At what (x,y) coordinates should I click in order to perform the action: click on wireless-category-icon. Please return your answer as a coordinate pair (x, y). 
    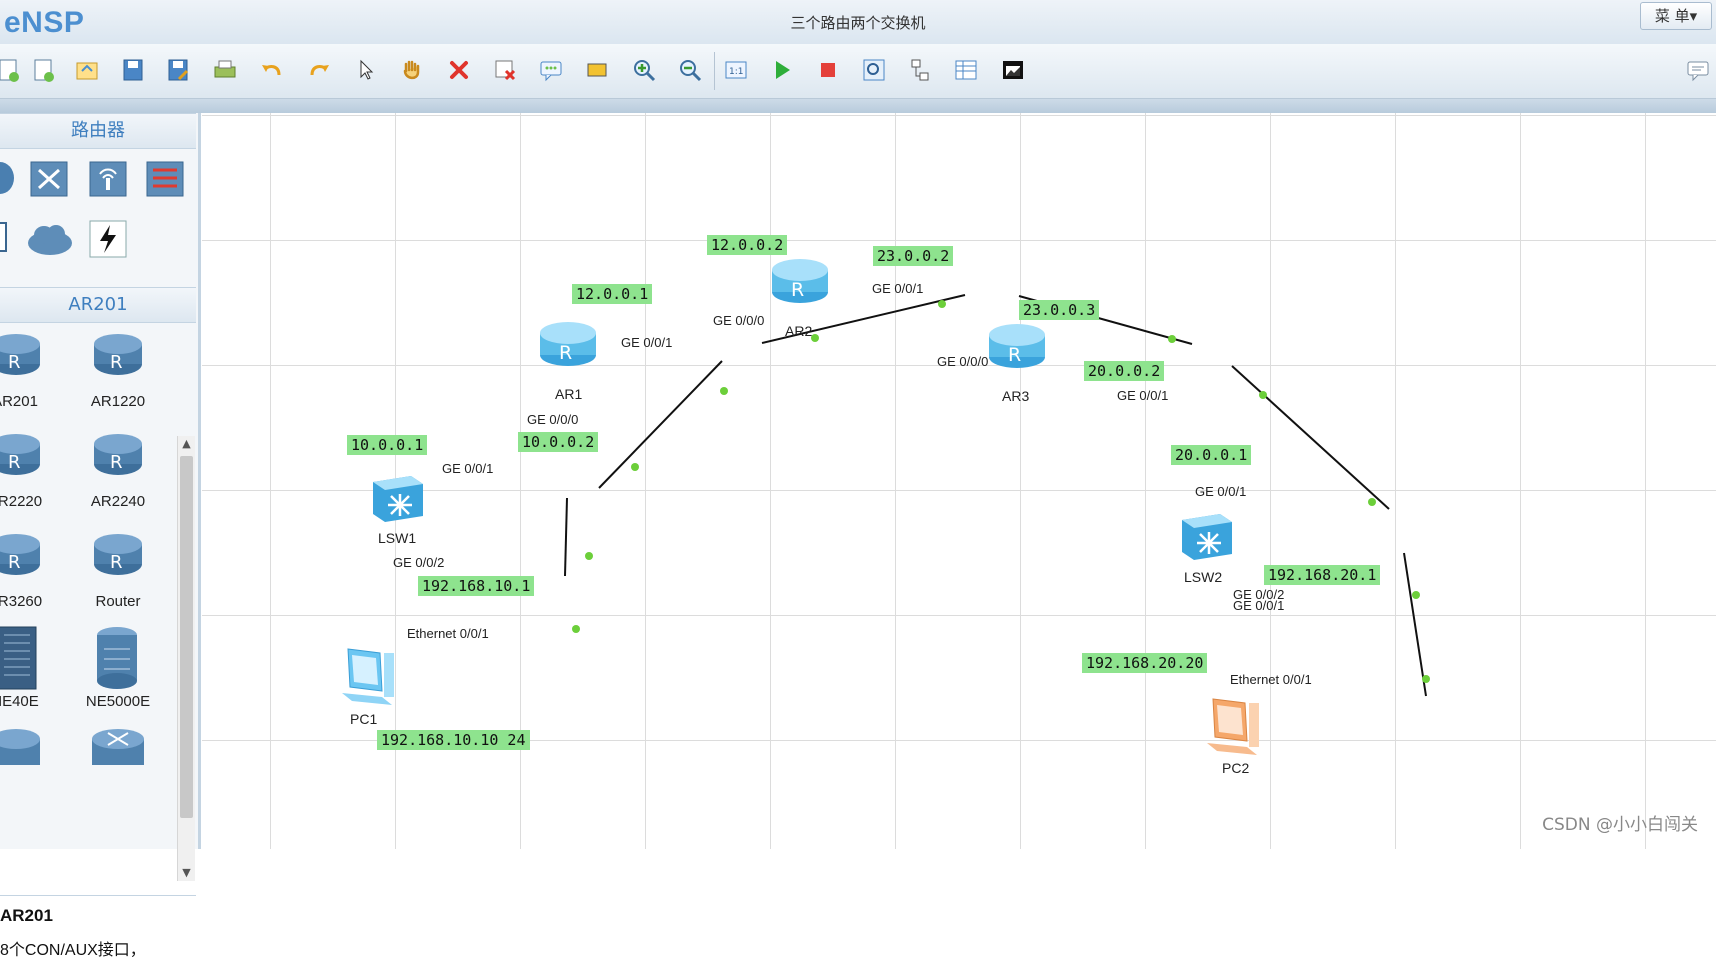
    Looking at the image, I should click on (108, 180).